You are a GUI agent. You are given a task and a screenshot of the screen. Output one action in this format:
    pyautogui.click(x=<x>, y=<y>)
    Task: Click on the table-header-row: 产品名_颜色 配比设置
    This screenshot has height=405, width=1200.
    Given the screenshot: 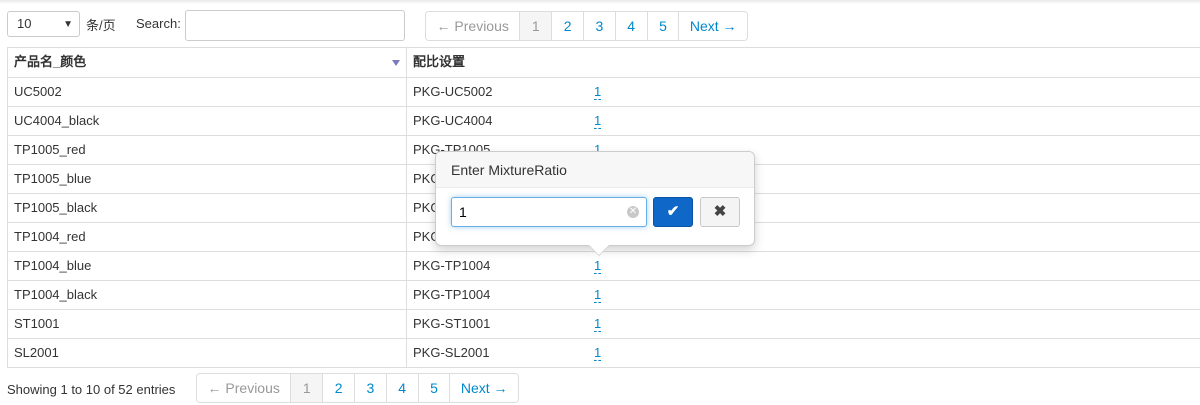 What is the action you would take?
    pyautogui.click(x=604, y=63)
    